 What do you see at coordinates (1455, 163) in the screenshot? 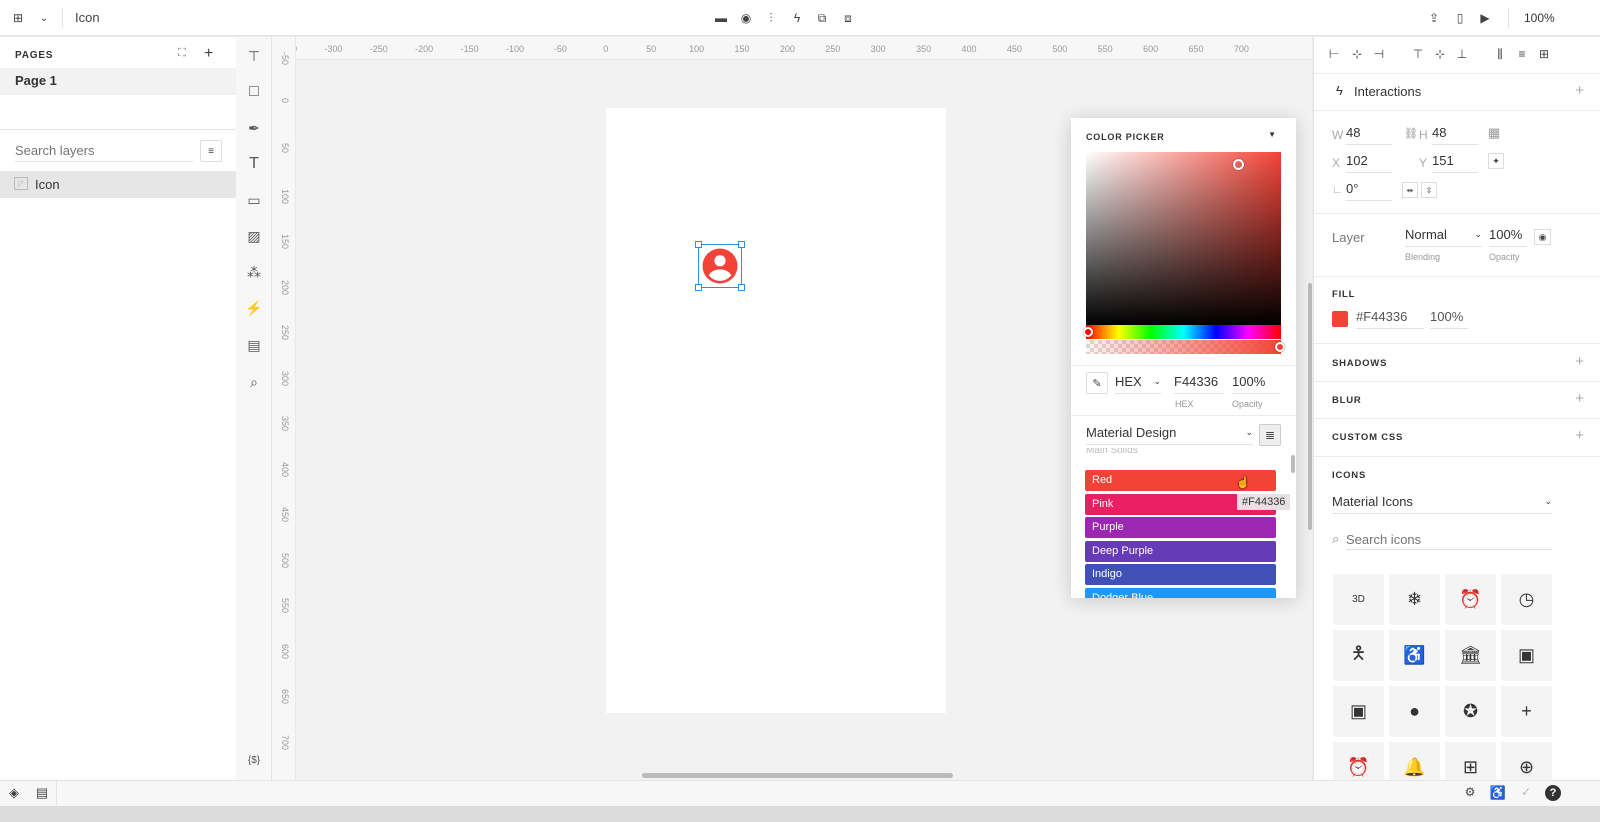
I see `y-input: 151` at bounding box center [1455, 163].